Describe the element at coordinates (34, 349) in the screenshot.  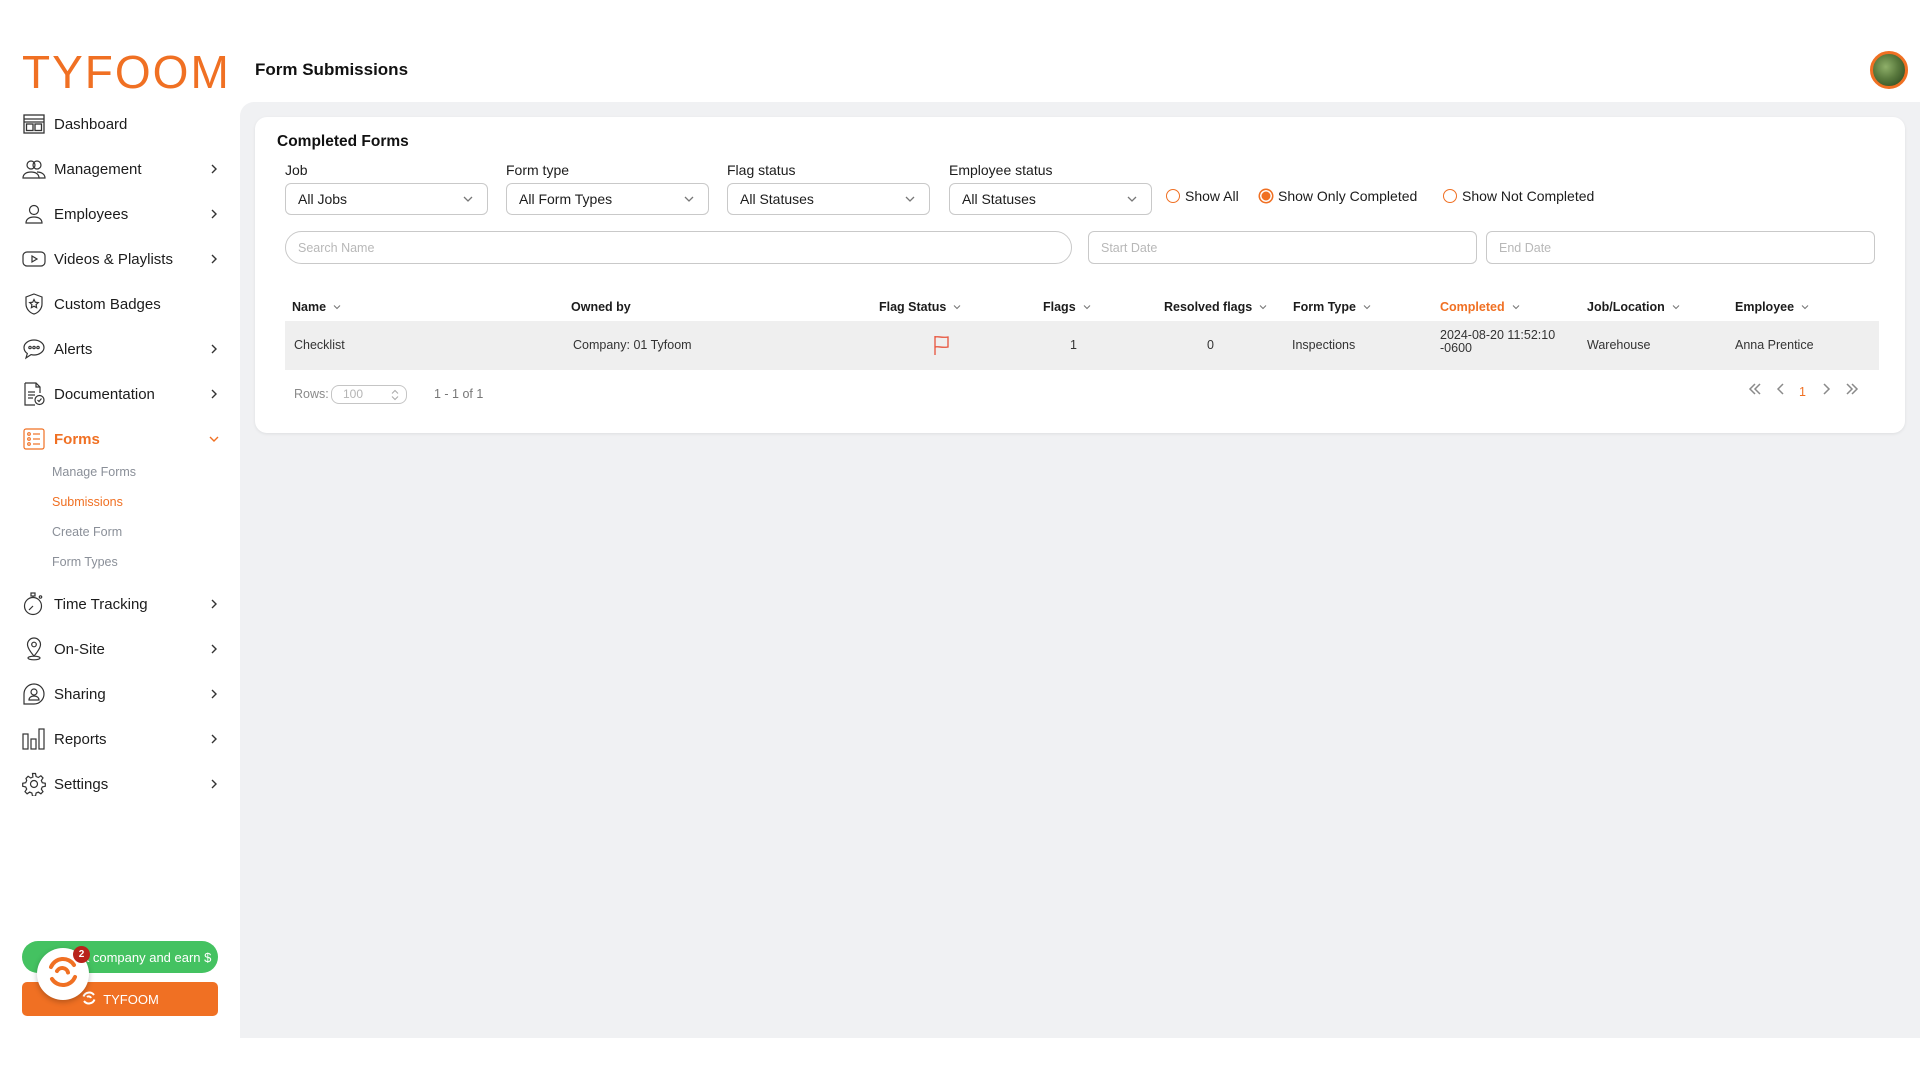
I see `chat-bubble-icon` at that location.